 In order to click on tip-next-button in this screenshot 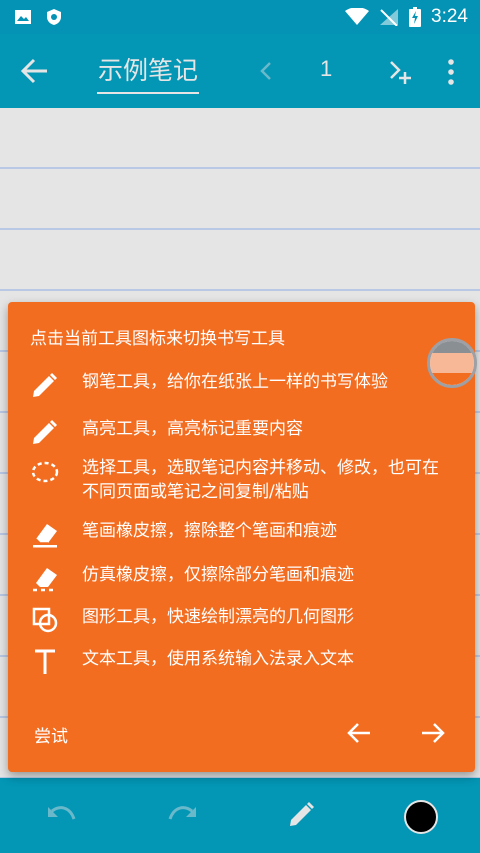, I will do `click(433, 733)`.